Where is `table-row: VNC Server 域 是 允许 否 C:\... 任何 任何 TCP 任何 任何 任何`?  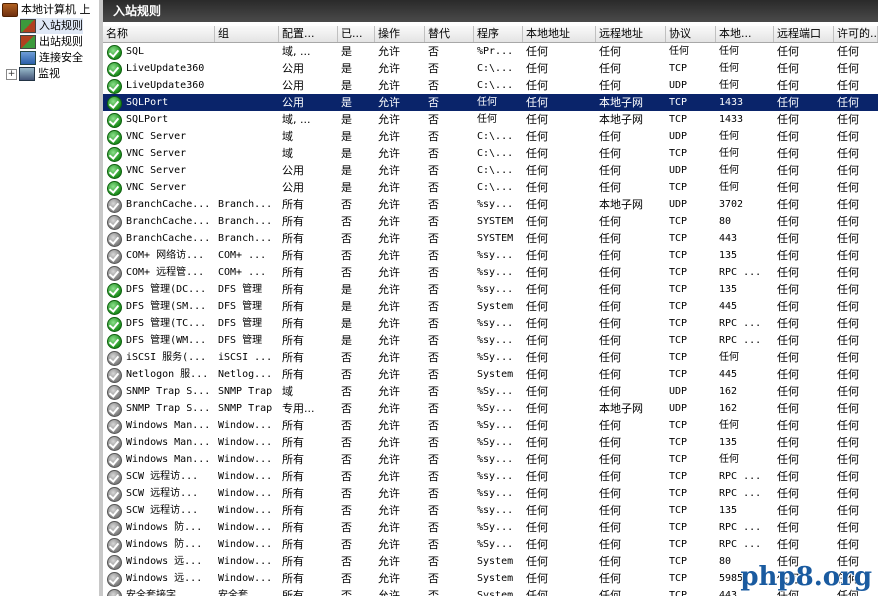
table-row: VNC Server 域 是 允许 否 C:\... 任何 任何 TCP 任何 任何 任何 is located at coordinates (490, 153).